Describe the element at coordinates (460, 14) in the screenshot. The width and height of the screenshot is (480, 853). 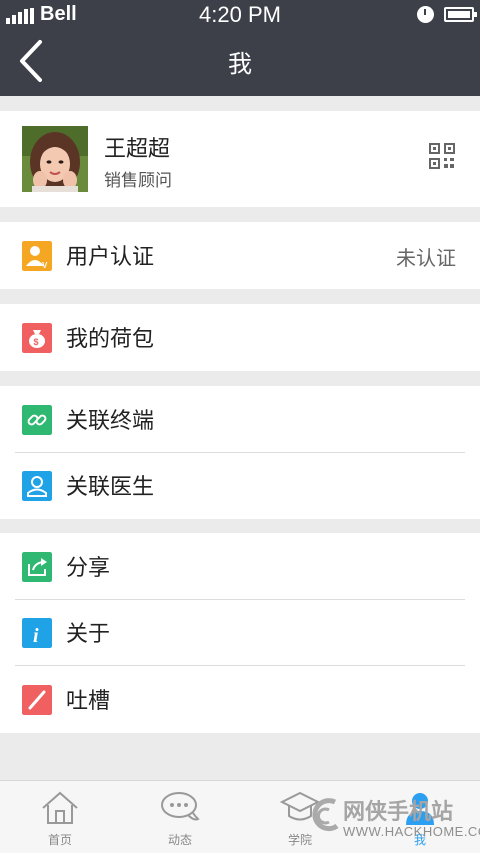
I see `battery-icon` at that location.